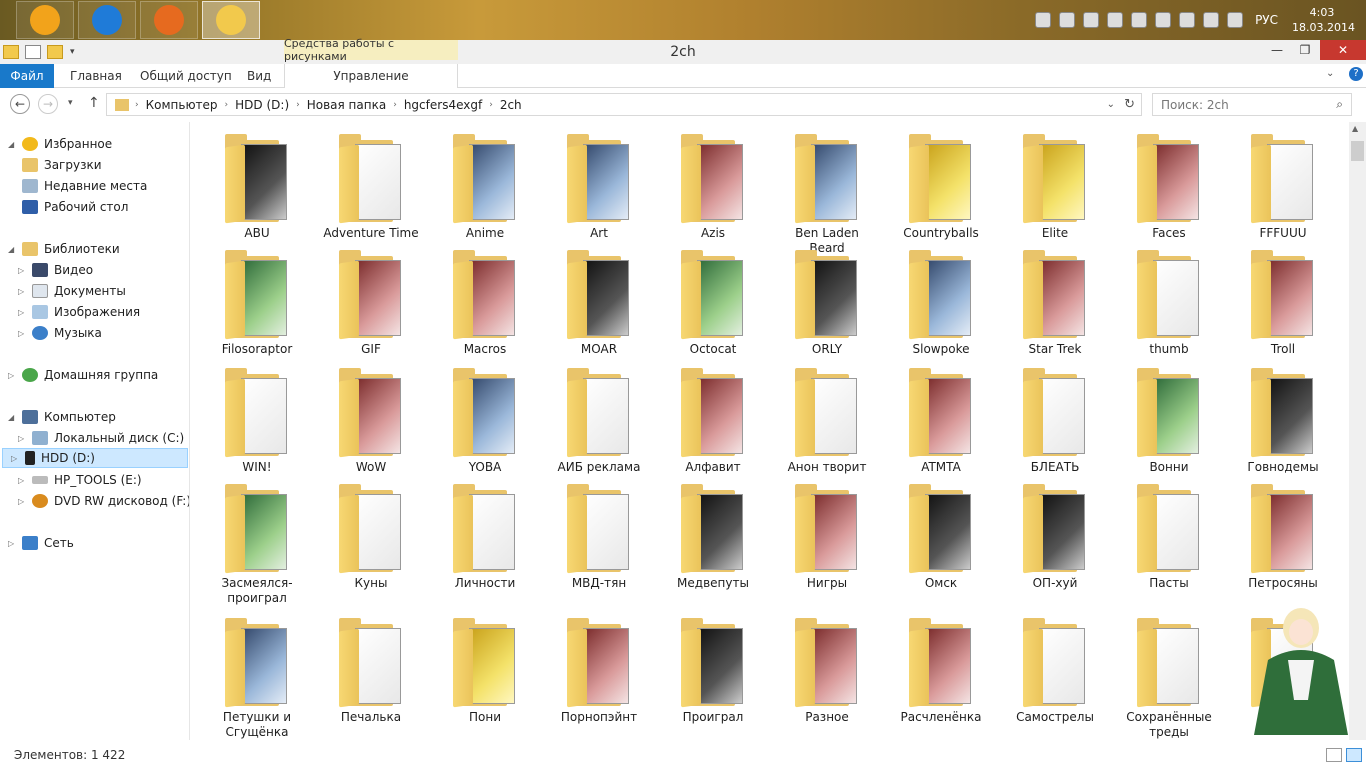 This screenshot has width=1366, height=768. Describe the element at coordinates (713, 668) in the screenshot. I see `folder-item: Проиграл` at that location.